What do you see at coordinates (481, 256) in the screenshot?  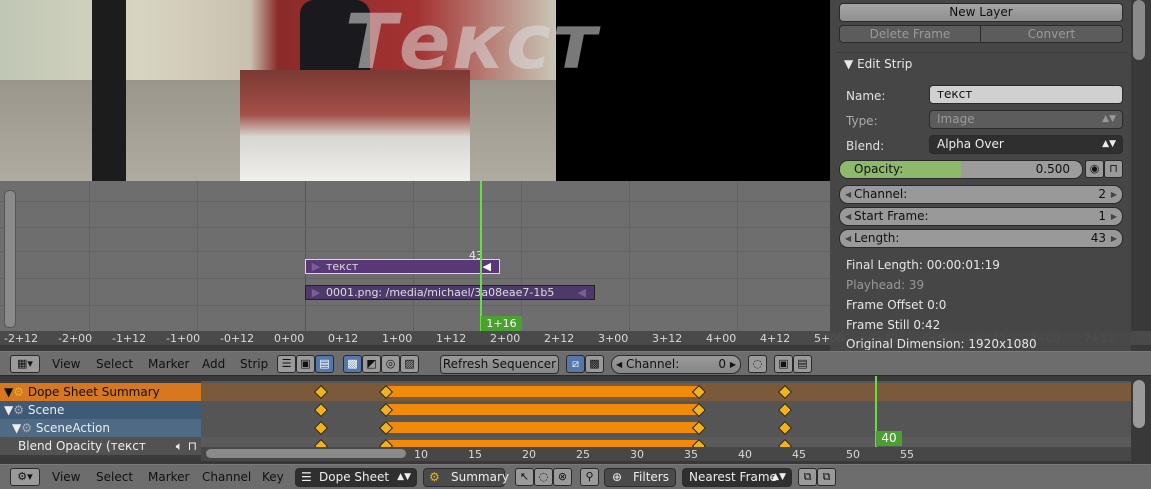 I see `sequencer-playhead` at bounding box center [481, 256].